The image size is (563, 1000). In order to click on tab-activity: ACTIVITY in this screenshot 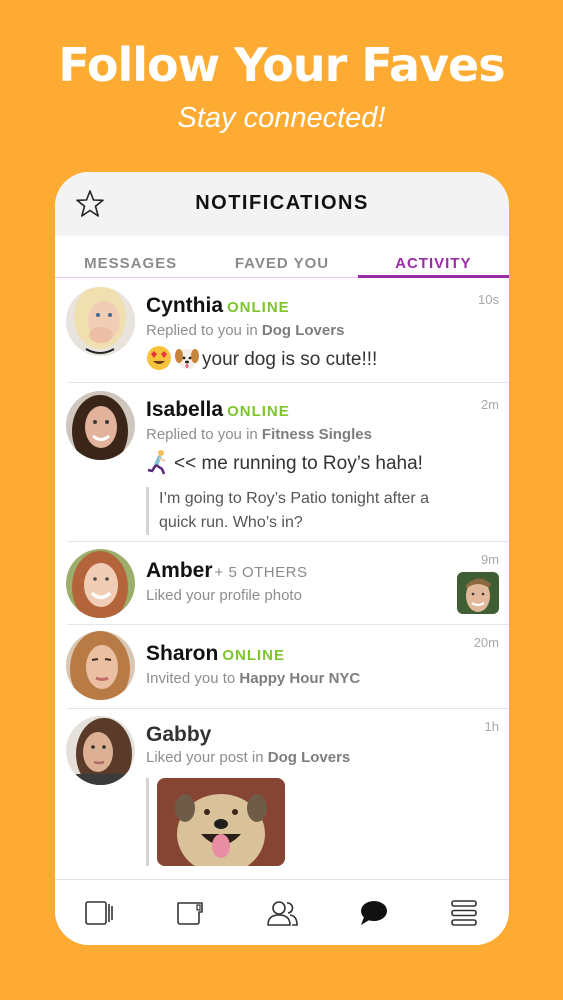, I will do `click(433, 257)`.